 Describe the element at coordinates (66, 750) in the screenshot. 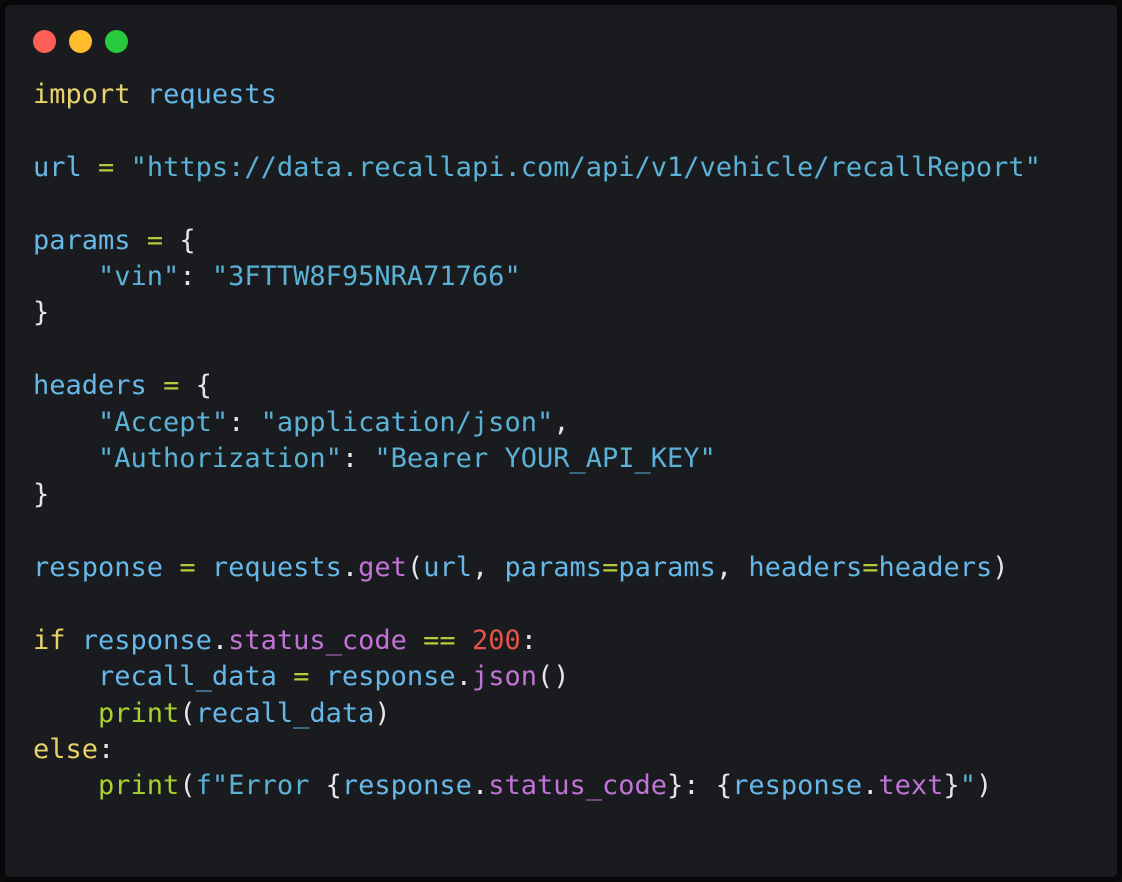

I see `code-token: else` at that location.